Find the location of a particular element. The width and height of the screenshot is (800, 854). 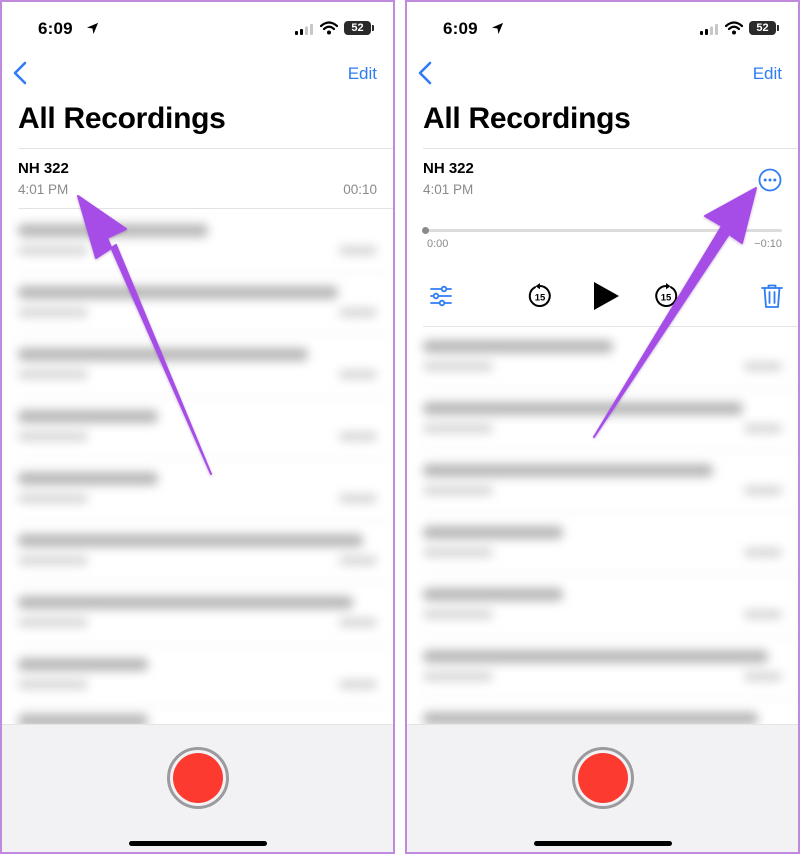

recording-duration: 00:10 is located at coordinates (360, 189).